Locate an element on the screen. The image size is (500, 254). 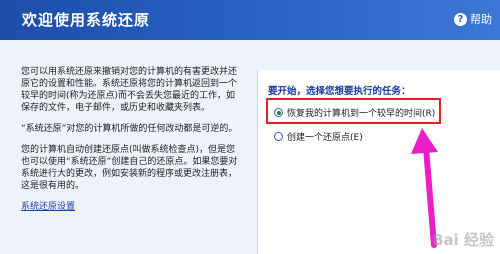
option-create-restore-point-label: 创建一个还原点(E) is located at coordinates (325, 138).